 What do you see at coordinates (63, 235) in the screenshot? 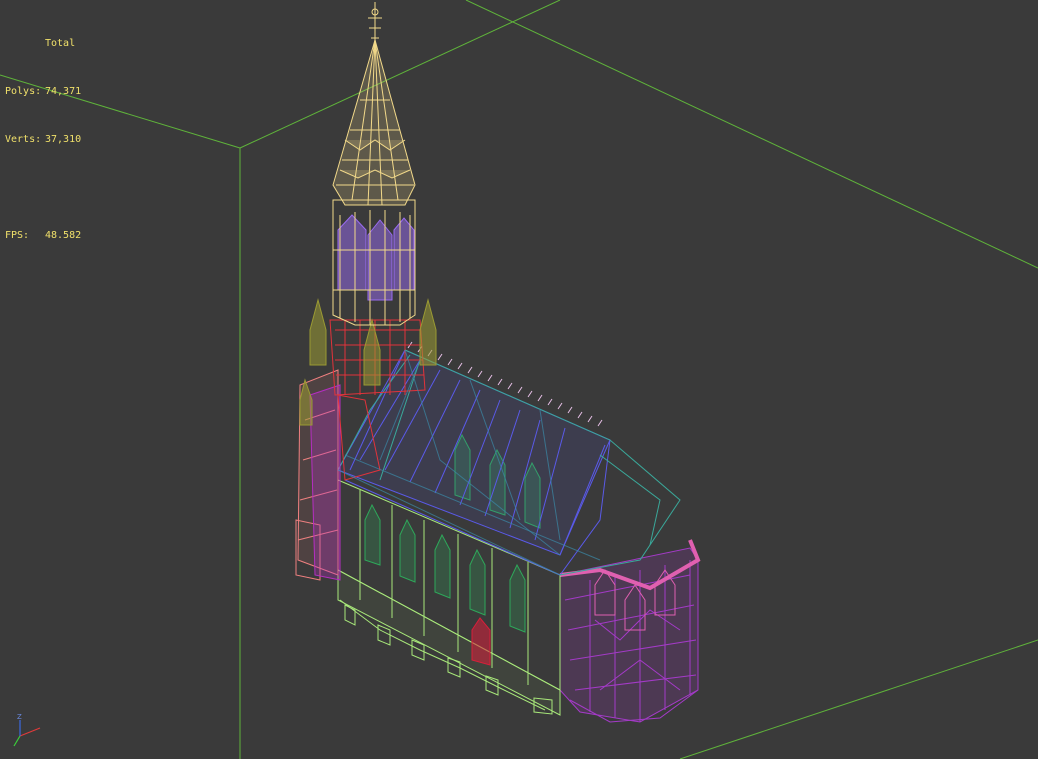
I see `fps-value: 48.582` at bounding box center [63, 235].